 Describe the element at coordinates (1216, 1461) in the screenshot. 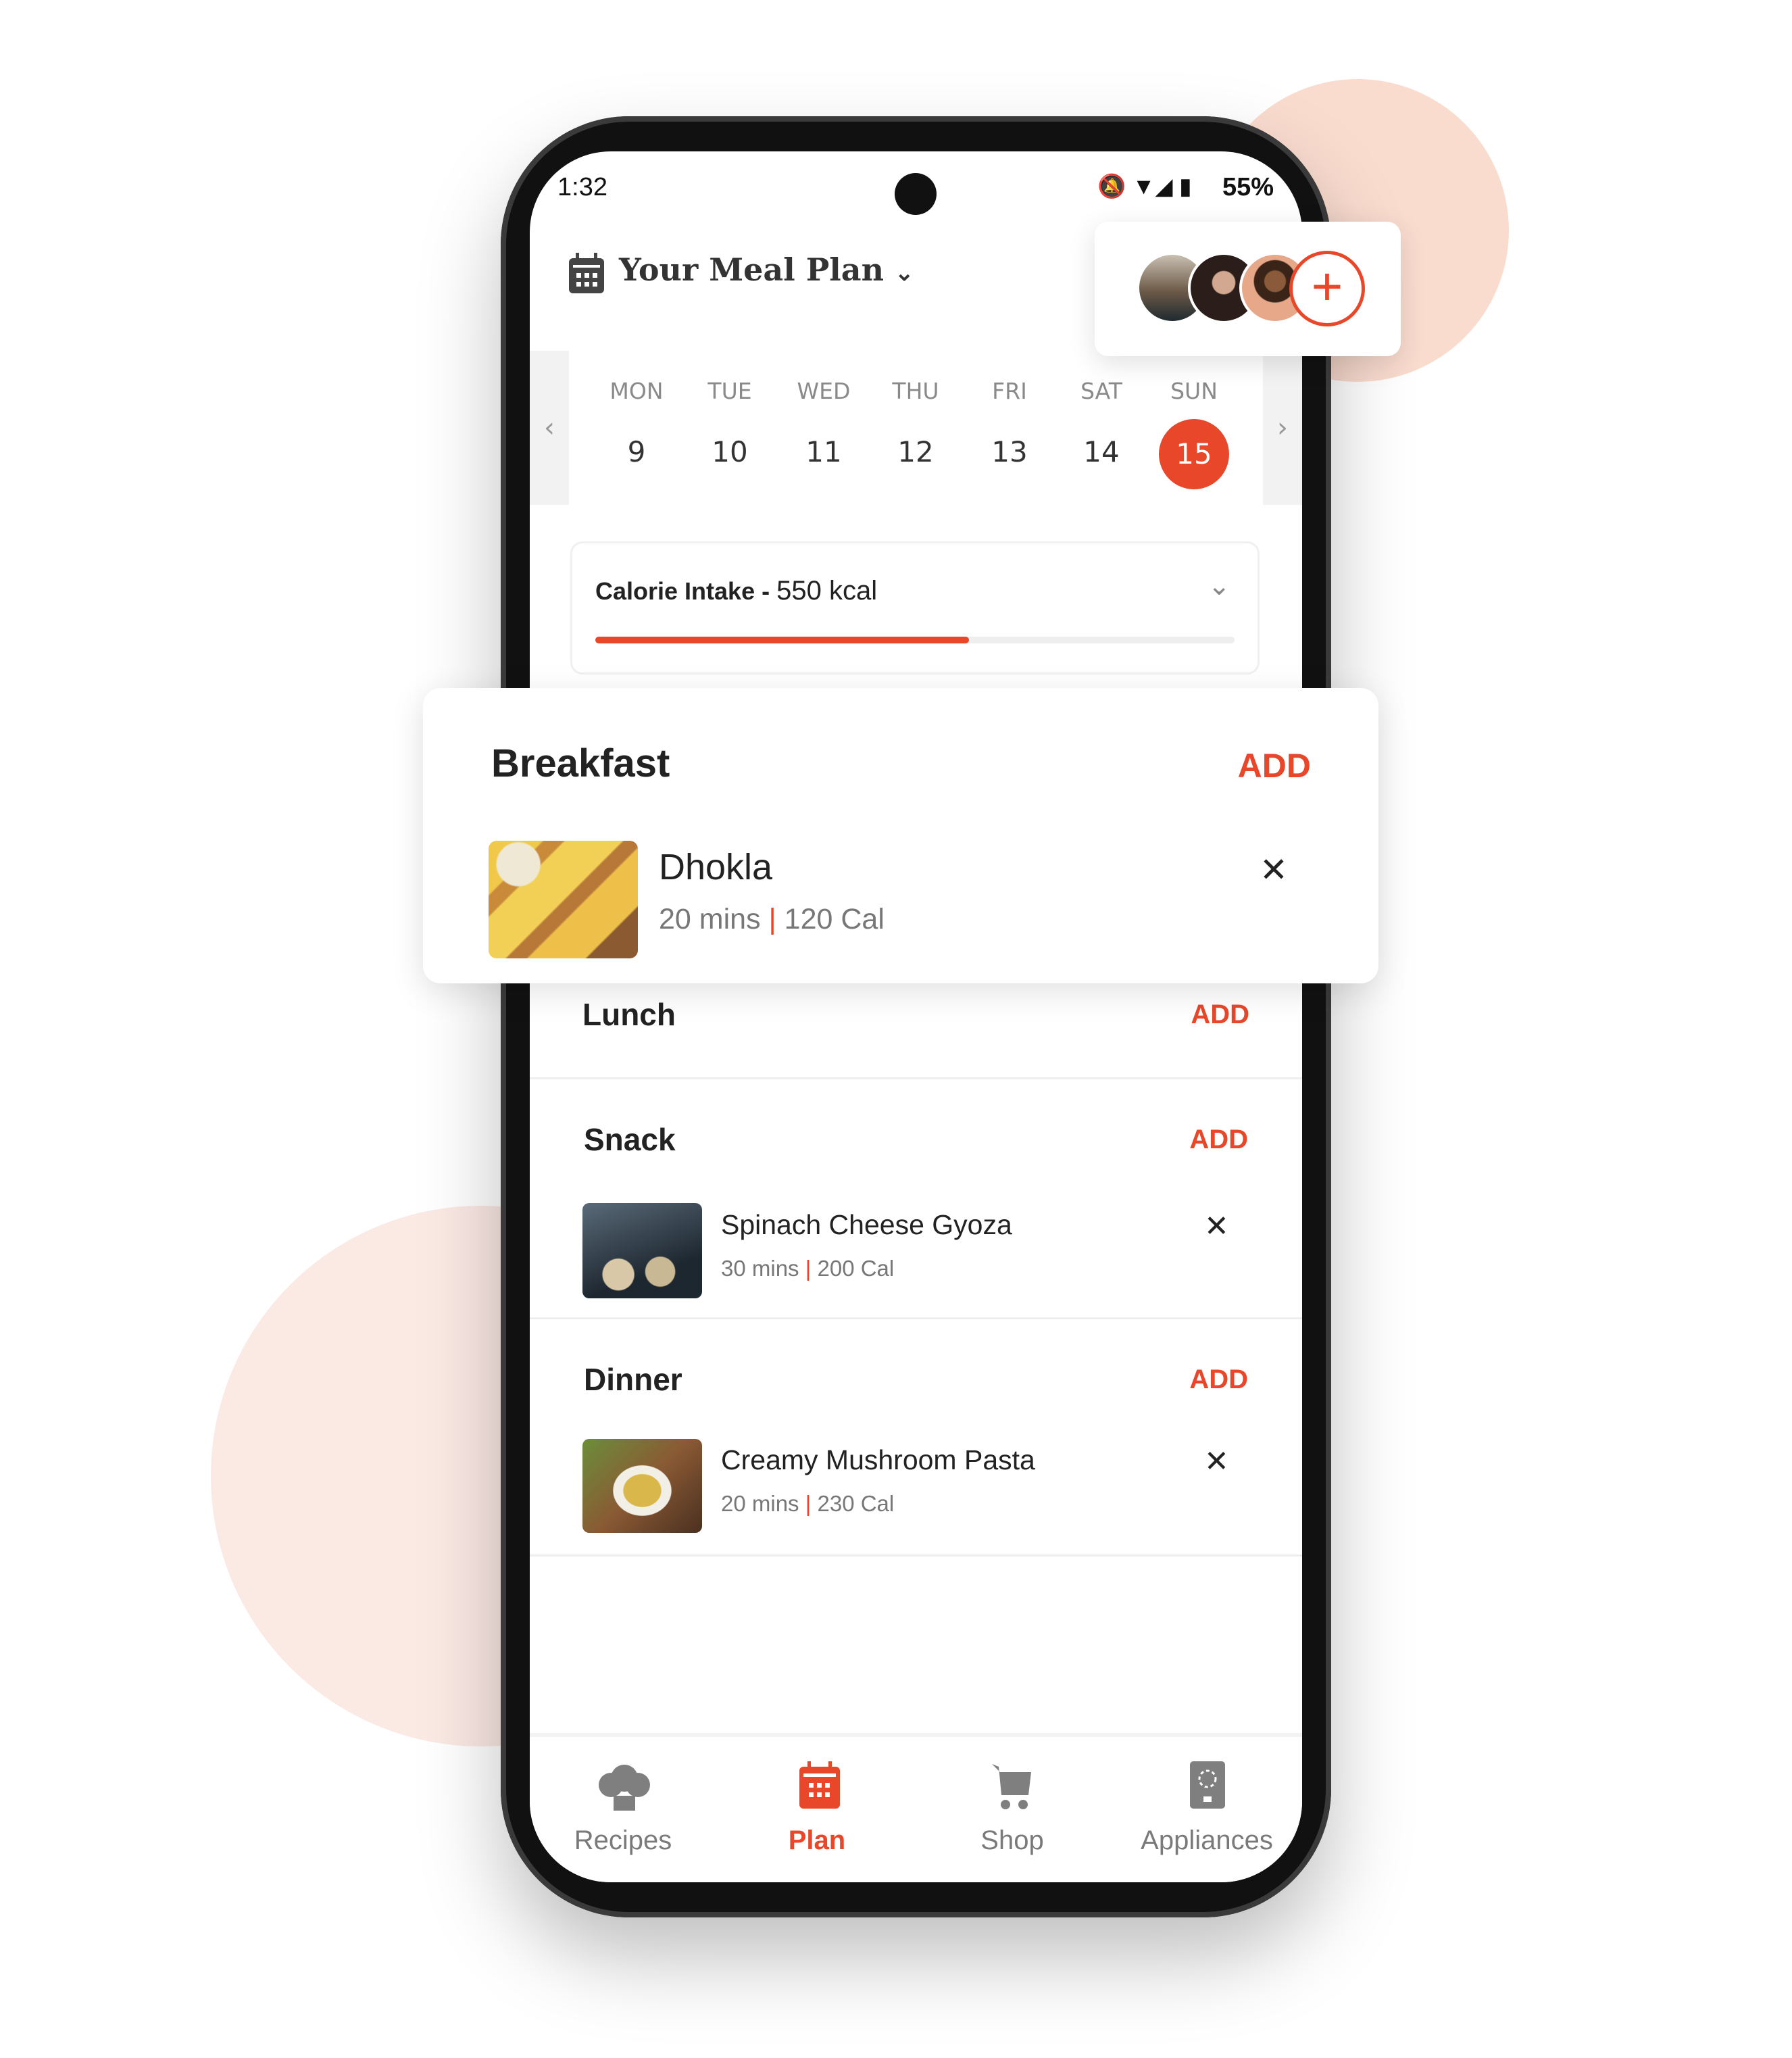

I see `remove-dinner-close-icon: ✕` at that location.